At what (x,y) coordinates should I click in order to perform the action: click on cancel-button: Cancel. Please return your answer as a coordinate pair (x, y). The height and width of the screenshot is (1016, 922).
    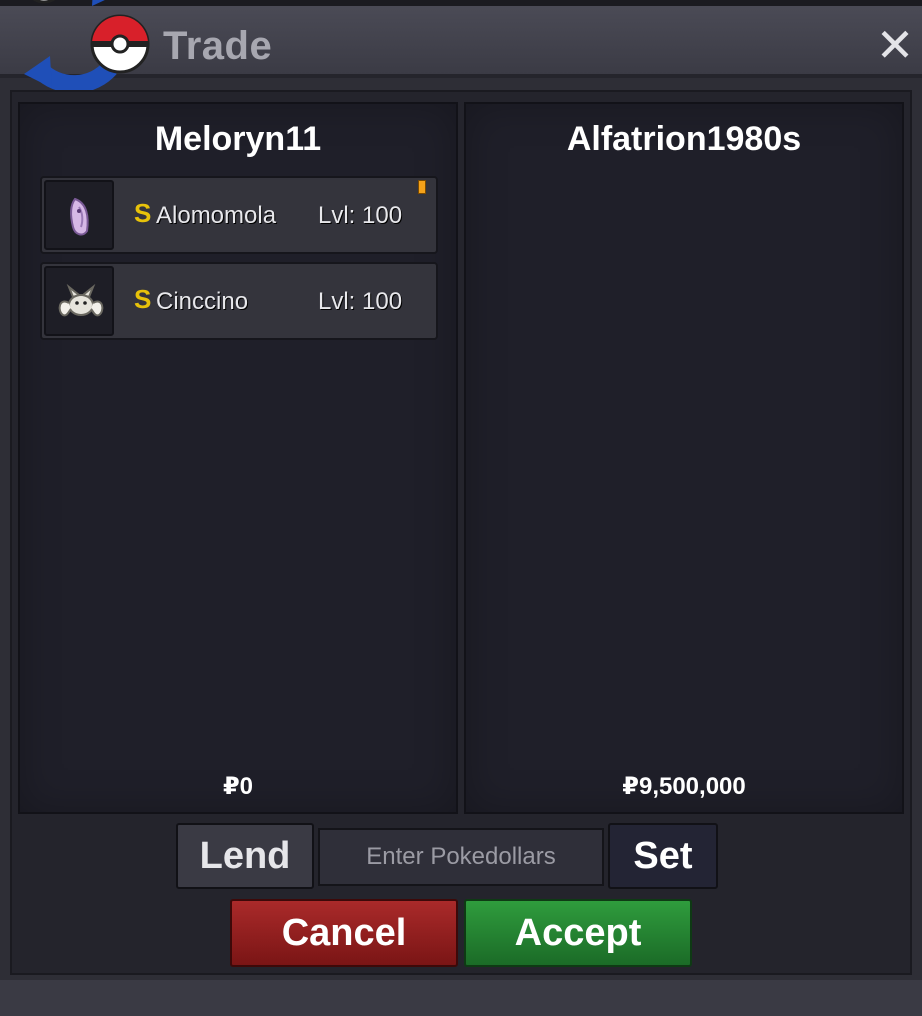
    Looking at the image, I should click on (344, 933).